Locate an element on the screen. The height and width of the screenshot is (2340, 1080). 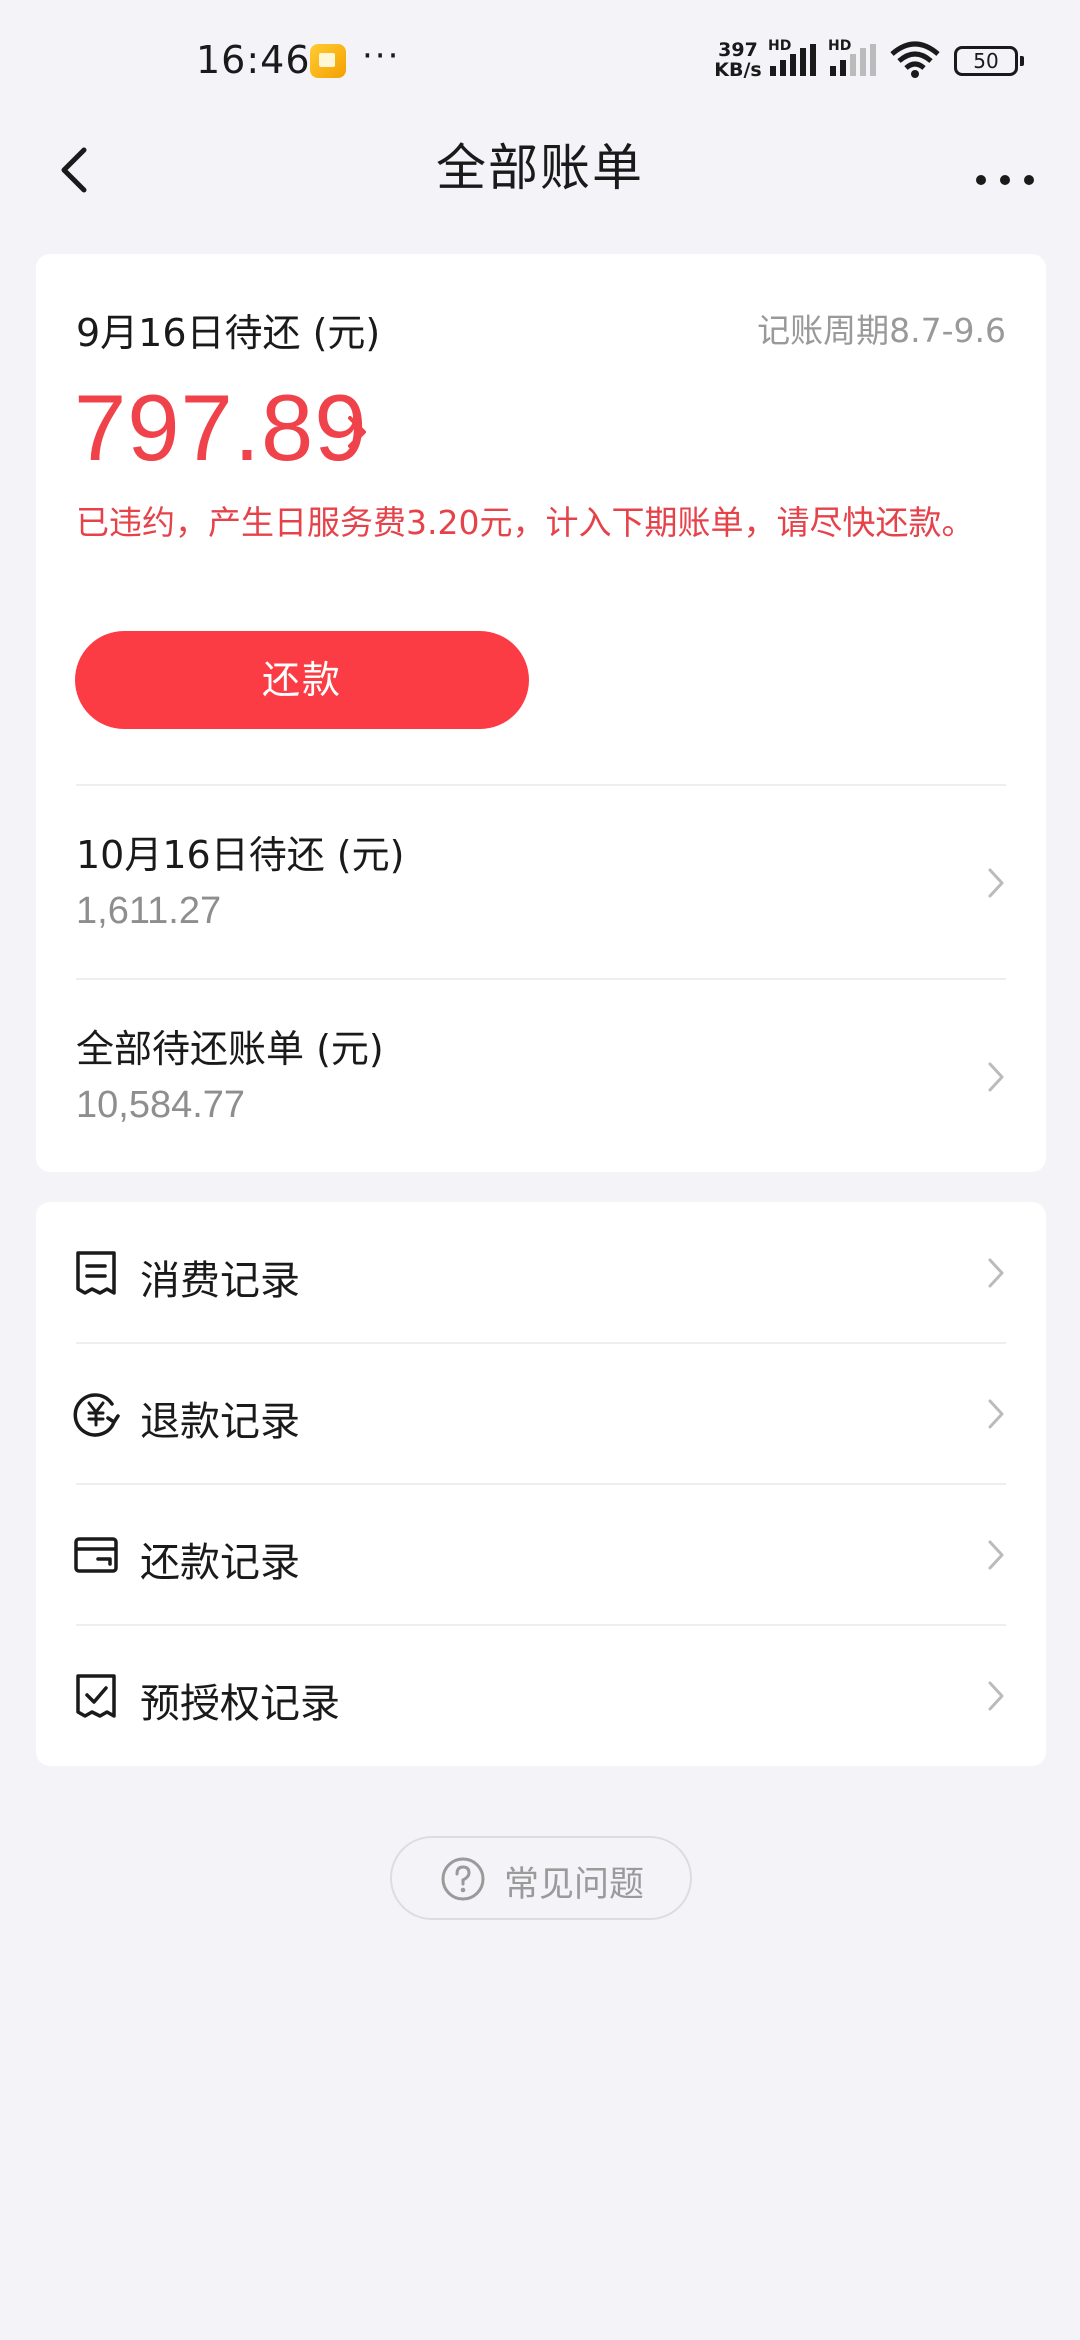
faq-label: 常见问题 is located at coordinates (574, 1885).